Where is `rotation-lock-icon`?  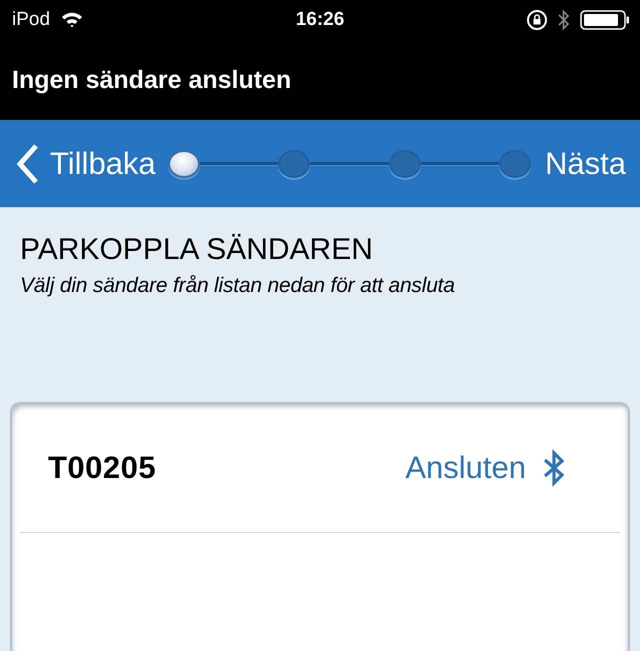
rotation-lock-icon is located at coordinates (537, 20).